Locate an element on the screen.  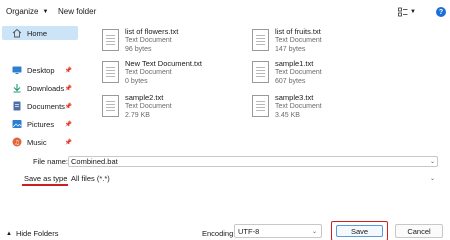
file-size: 2.79 KB is located at coordinates (137, 115).